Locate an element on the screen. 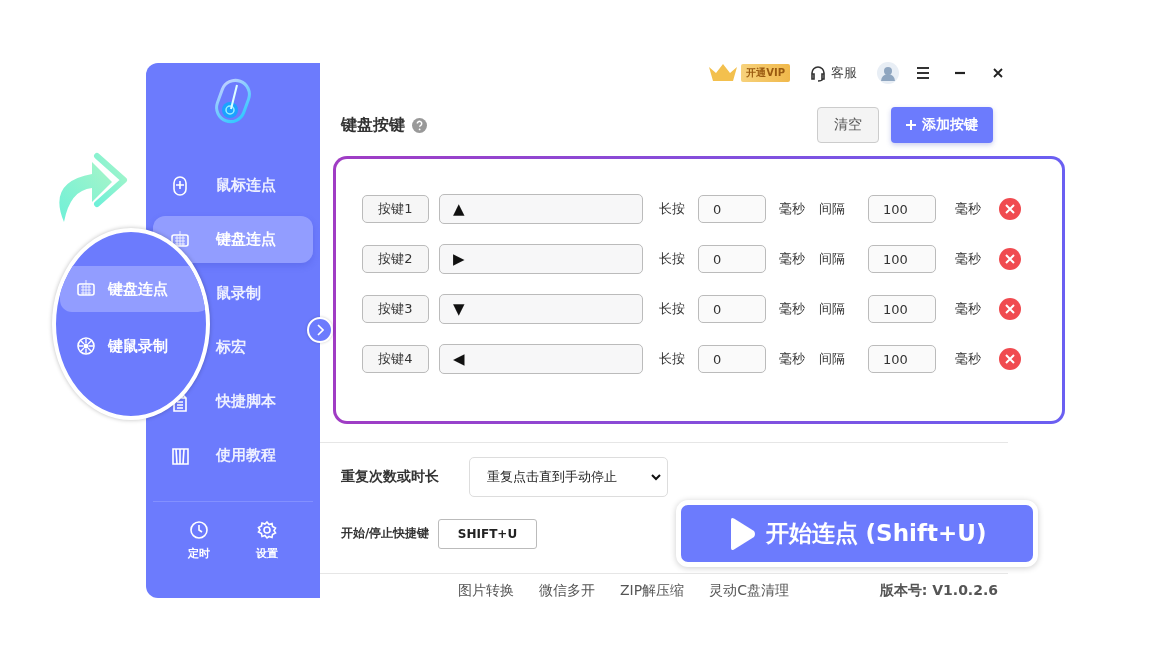 The width and height of the screenshot is (1154, 662). chevron-right-icon is located at coordinates (320, 330).